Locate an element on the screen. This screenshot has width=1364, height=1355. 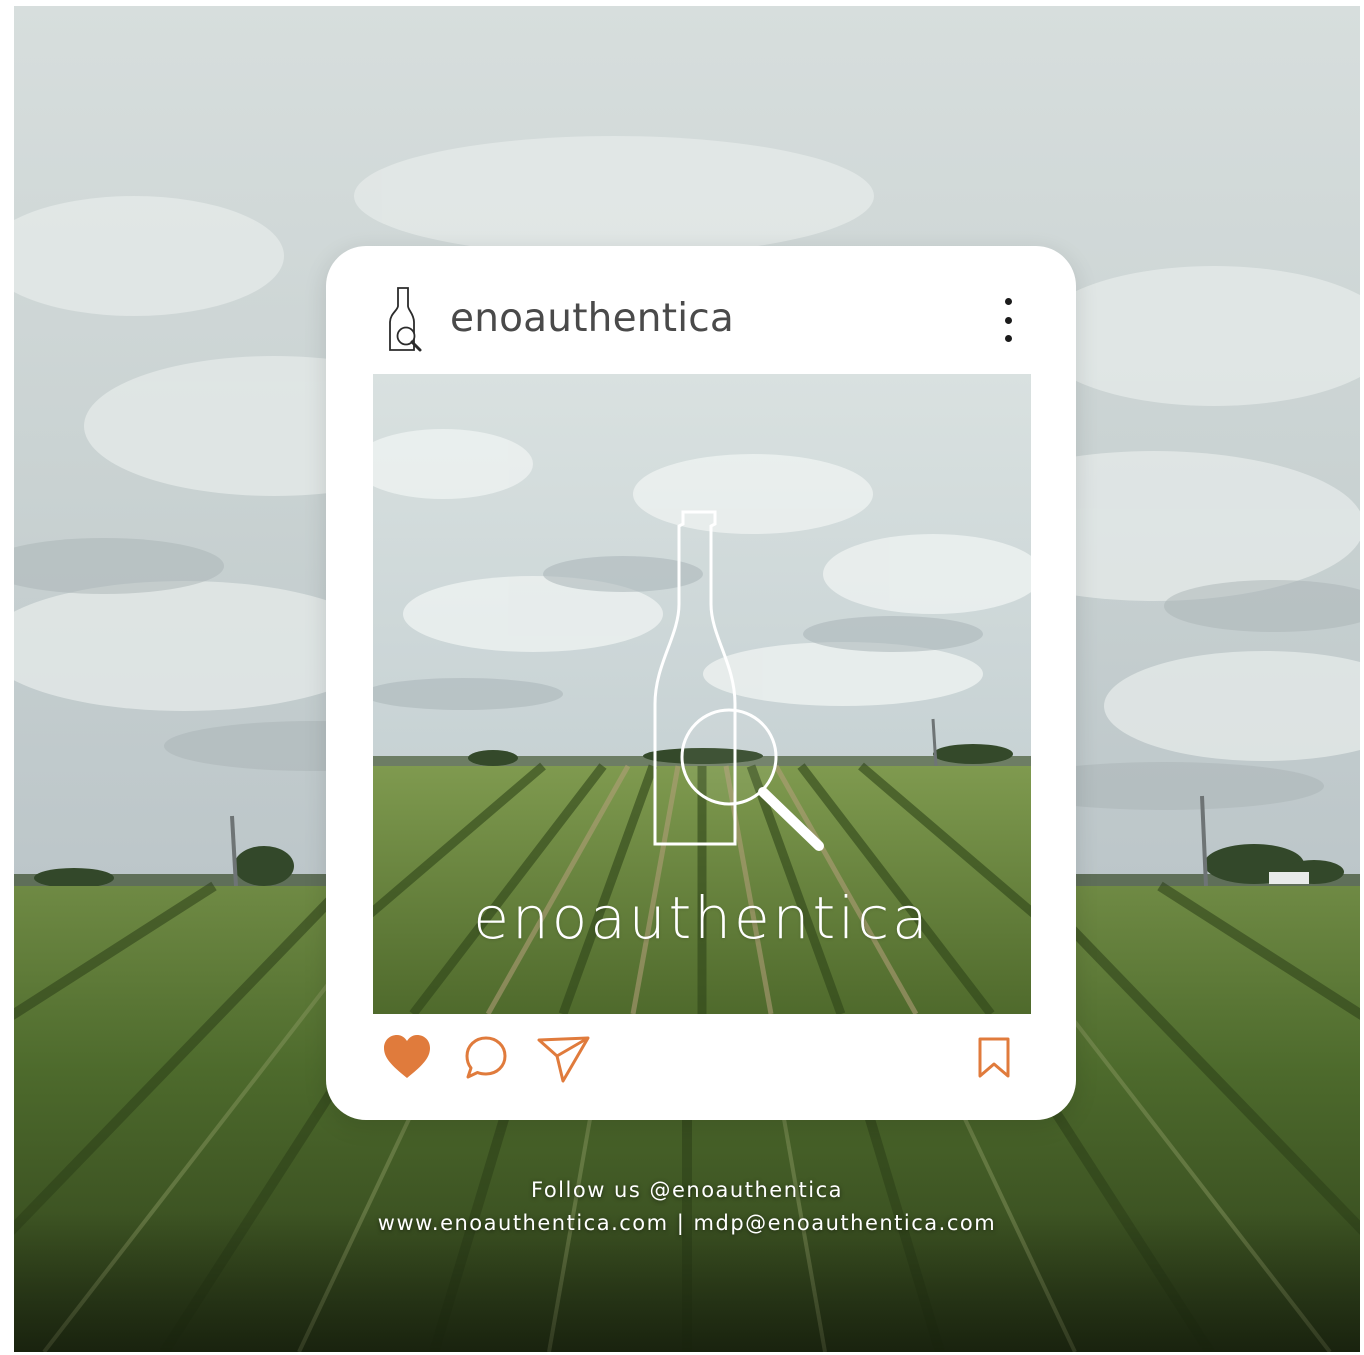
heart-icon is located at coordinates (407, 1057).